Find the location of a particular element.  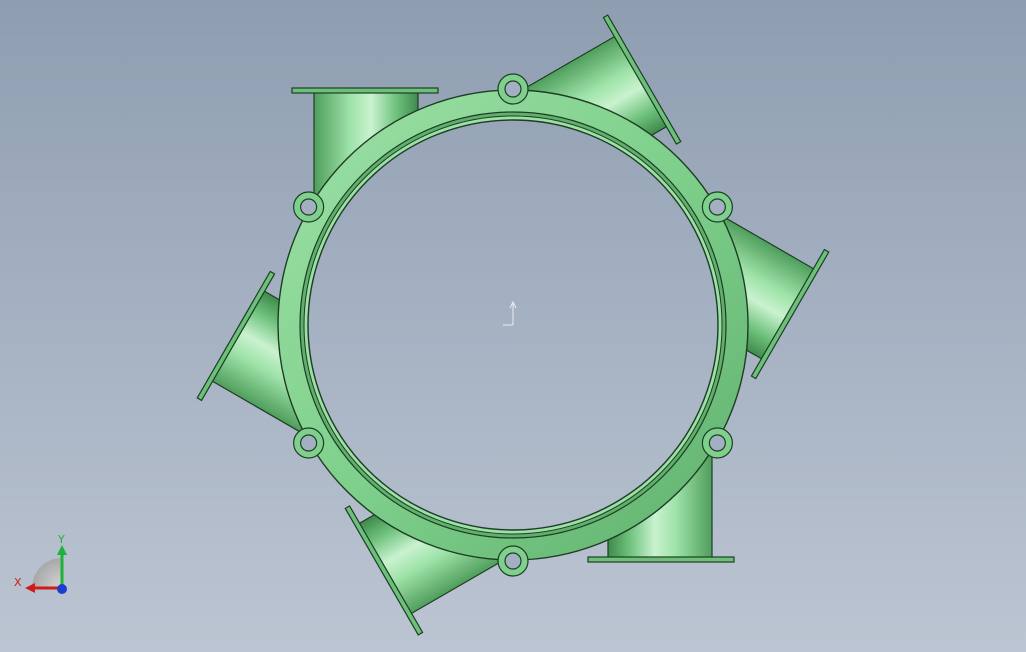

triad-z-axis is located at coordinates (62, 589).